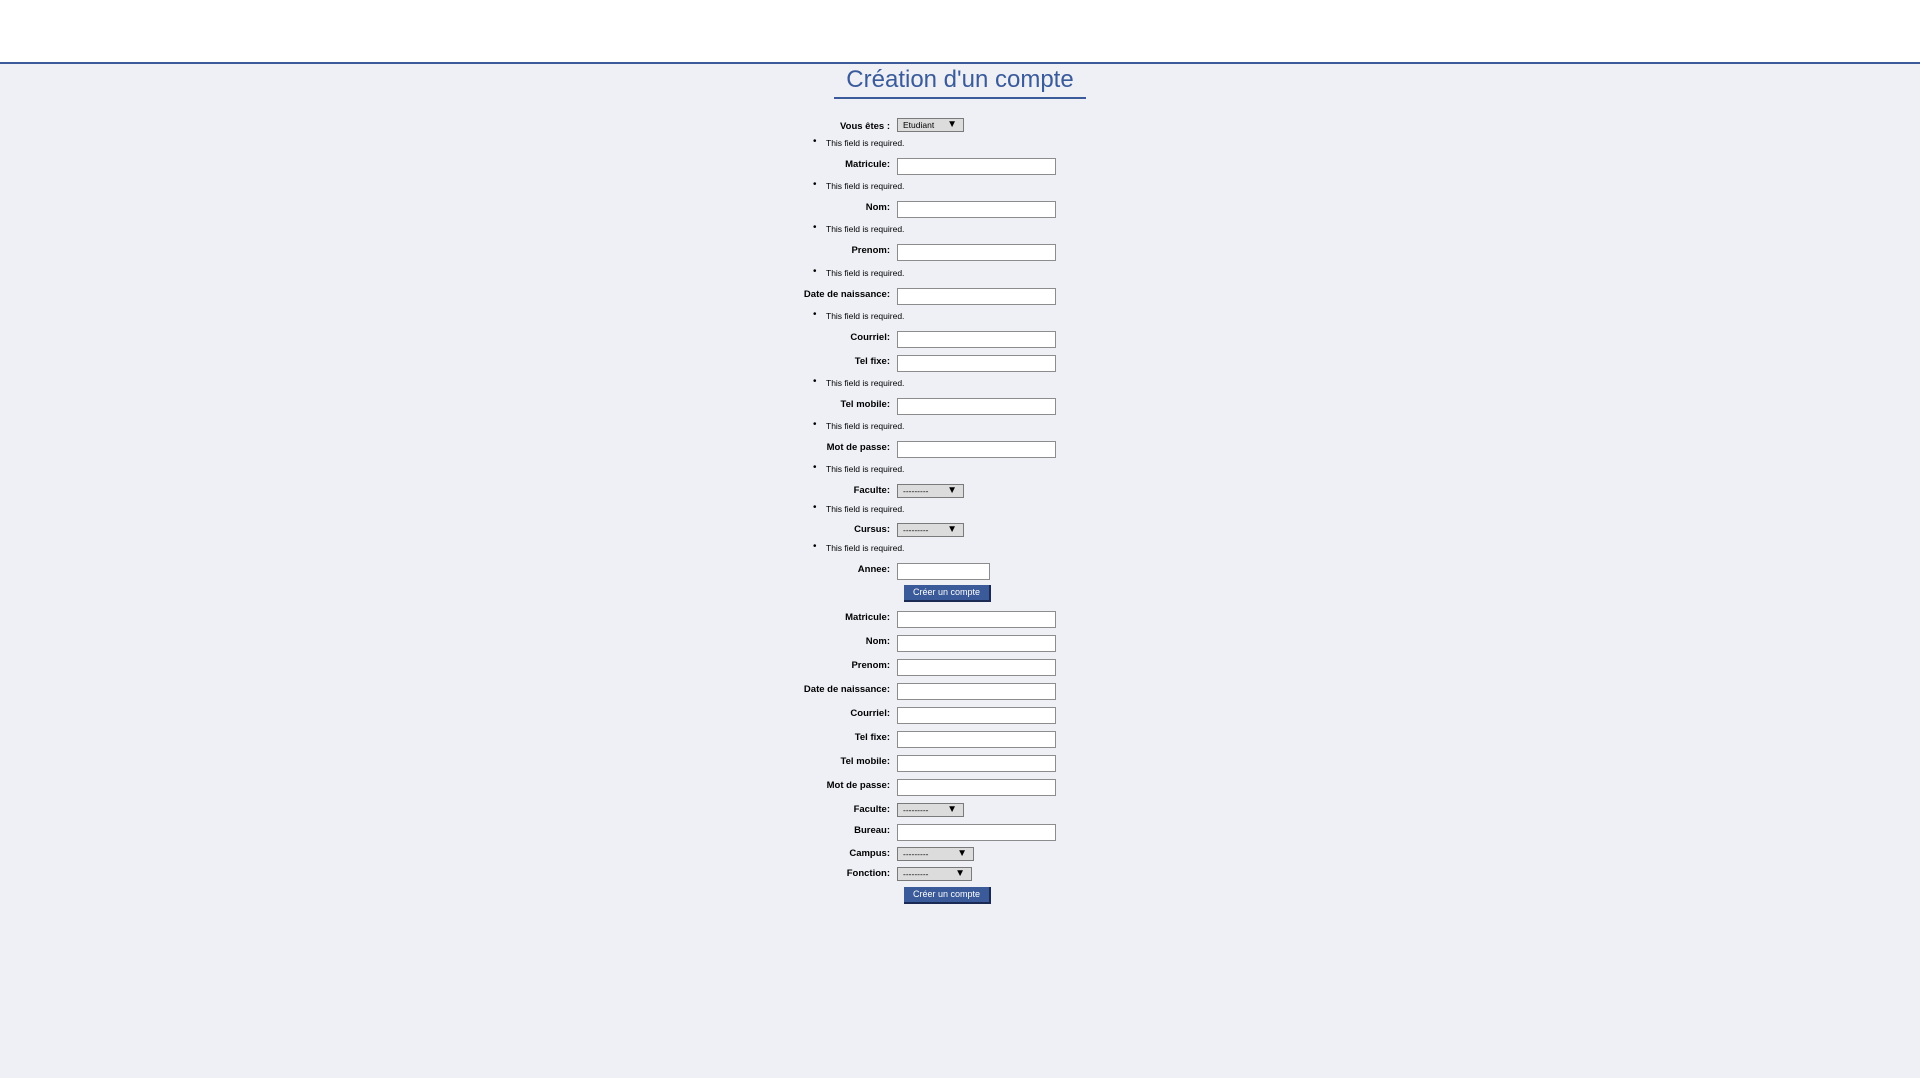  What do you see at coordinates (846, 294) in the screenshot?
I see `date-naissance-label: Date de naissance:` at bounding box center [846, 294].